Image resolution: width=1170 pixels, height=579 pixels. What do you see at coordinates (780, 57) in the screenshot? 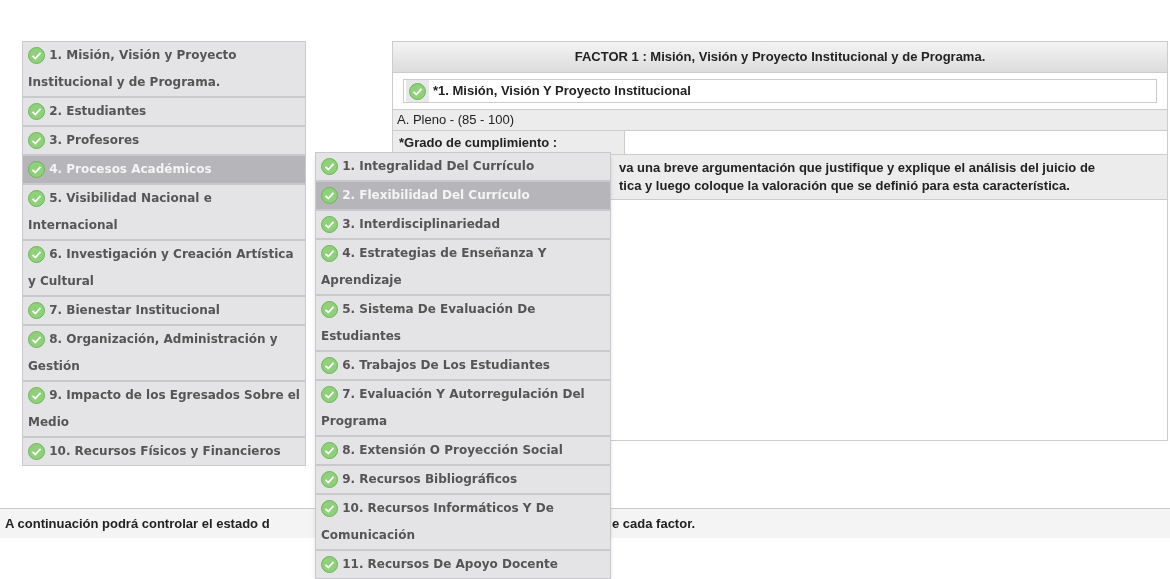
I see `panel-header: FACTOR 1 : Misión, Visión y Proyecto Institucional y de Programa.` at bounding box center [780, 57].